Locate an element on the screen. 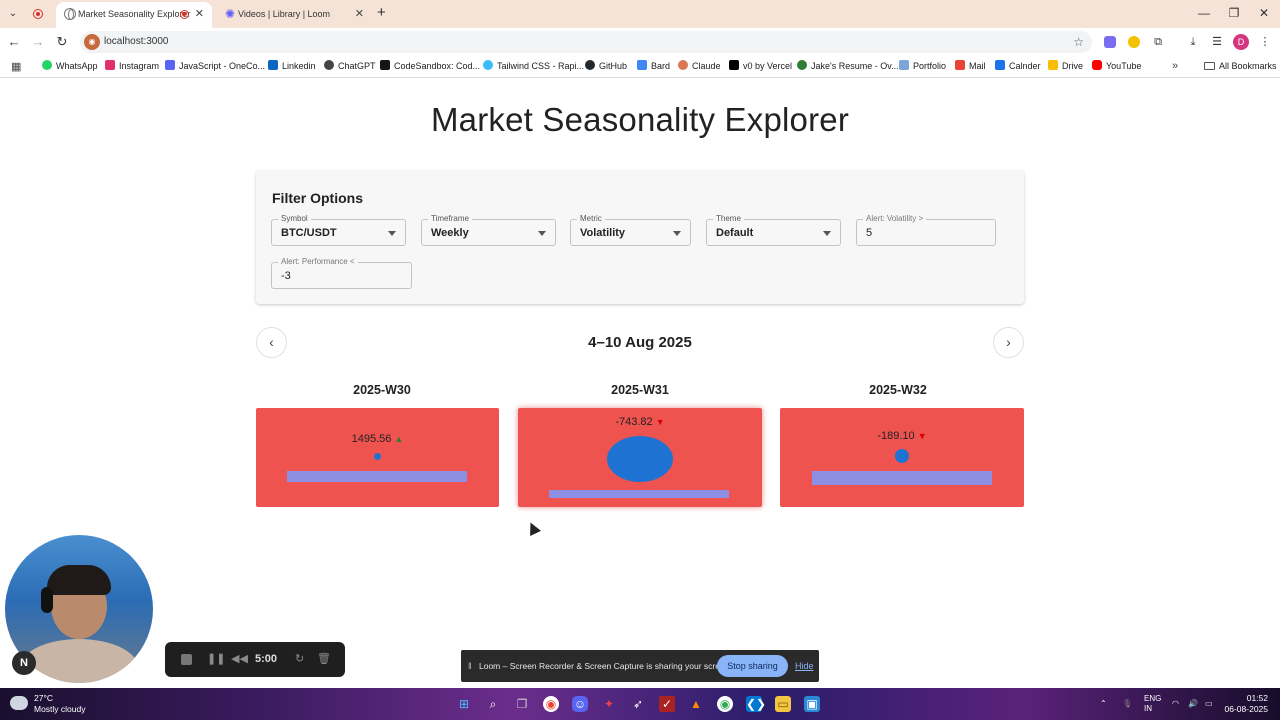 The width and height of the screenshot is (1280, 720). metric-select: Metric Volatility is located at coordinates (630, 229).